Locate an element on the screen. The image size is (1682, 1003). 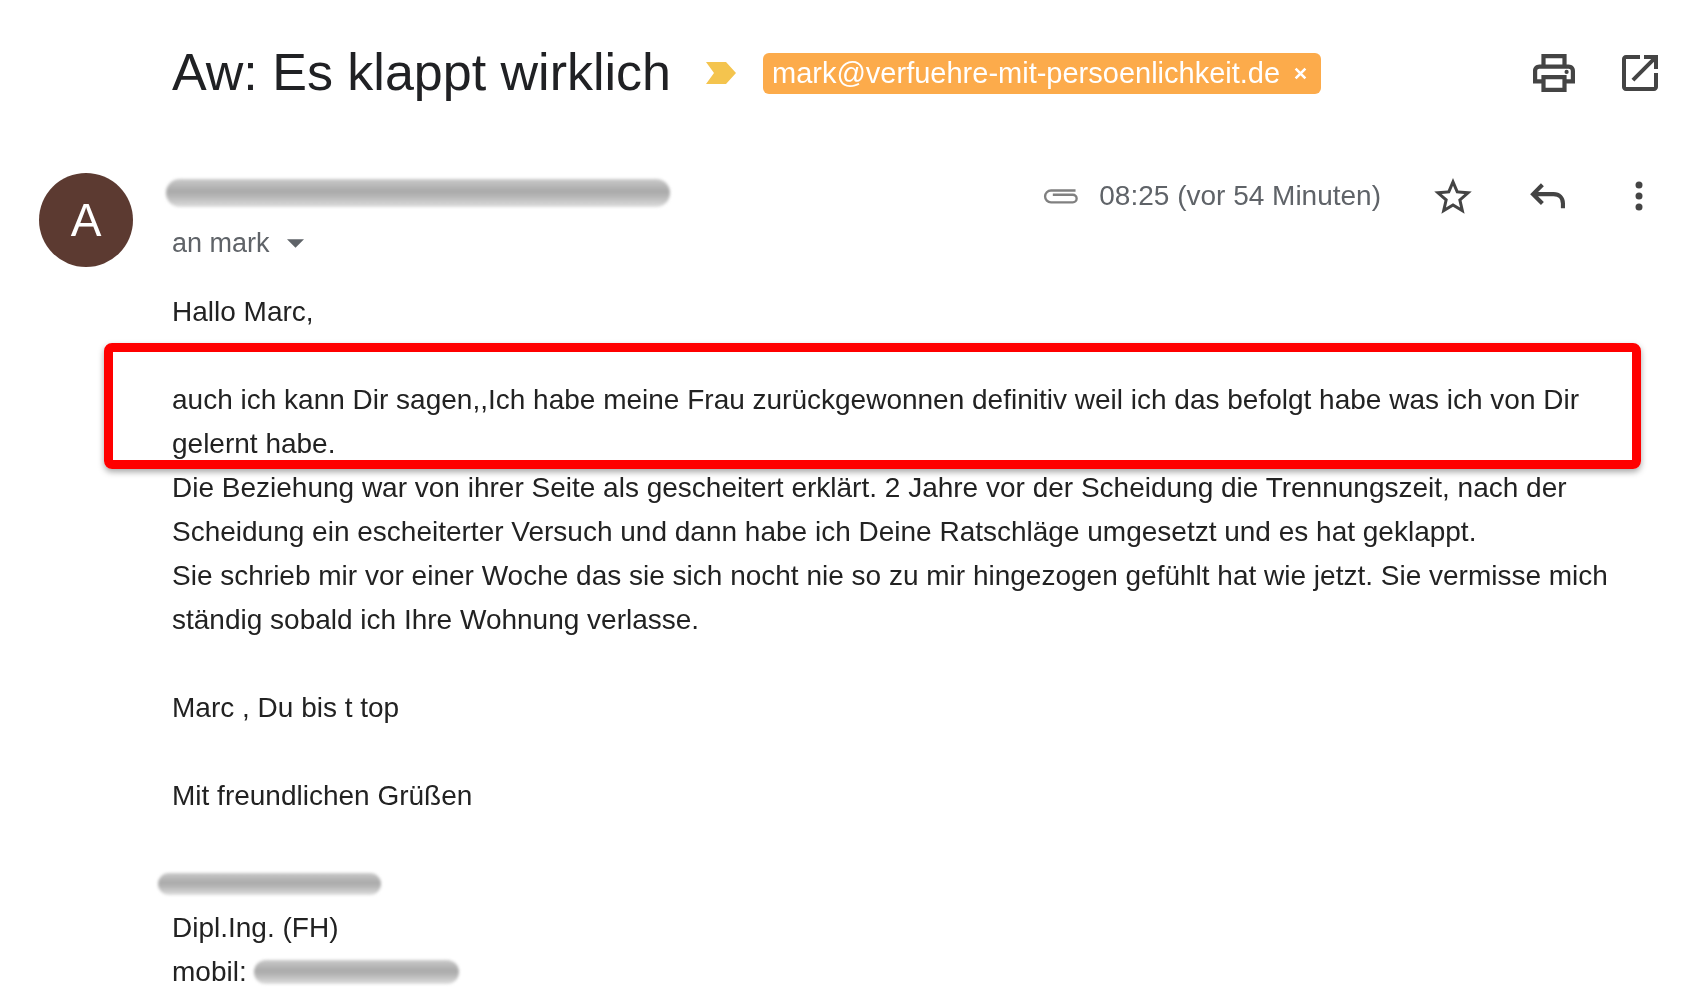
print-icon is located at coordinates (1554, 73).